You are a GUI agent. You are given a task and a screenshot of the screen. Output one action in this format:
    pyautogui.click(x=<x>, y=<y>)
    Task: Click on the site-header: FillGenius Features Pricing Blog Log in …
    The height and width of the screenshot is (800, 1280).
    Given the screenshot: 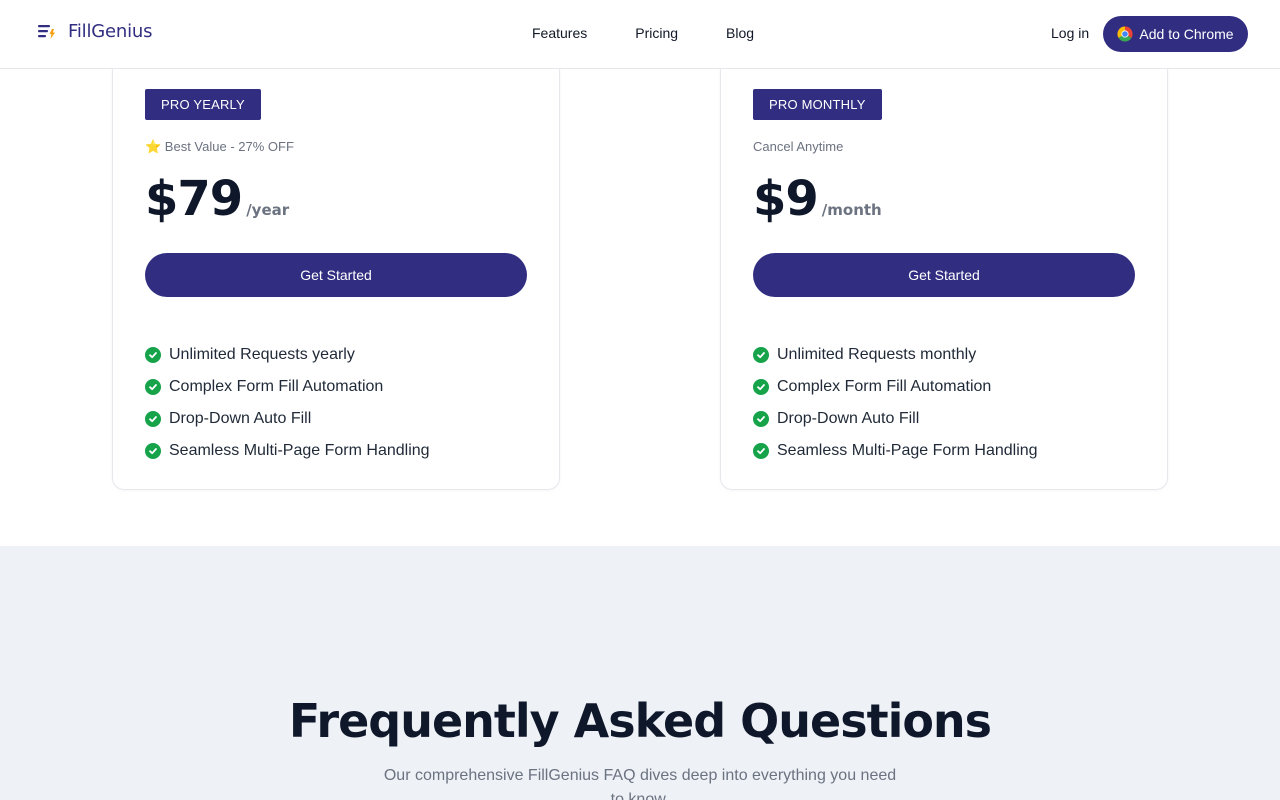 What is the action you would take?
    pyautogui.click(x=640, y=34)
    